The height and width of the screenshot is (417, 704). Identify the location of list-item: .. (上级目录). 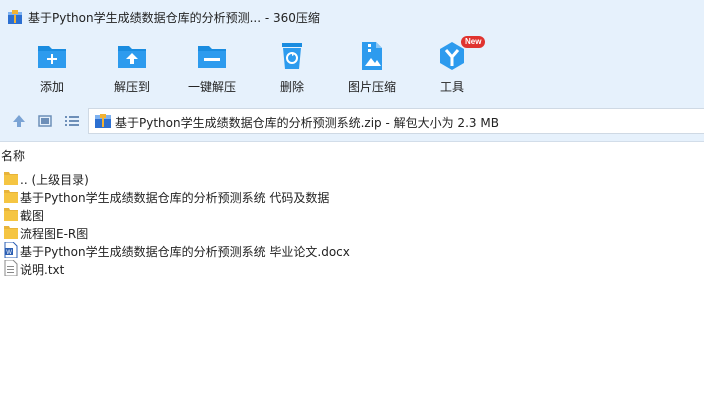
(352, 178).